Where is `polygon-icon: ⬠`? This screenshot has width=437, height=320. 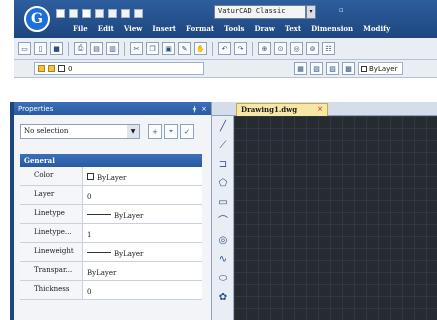 polygon-icon: ⬠ is located at coordinates (223, 184).